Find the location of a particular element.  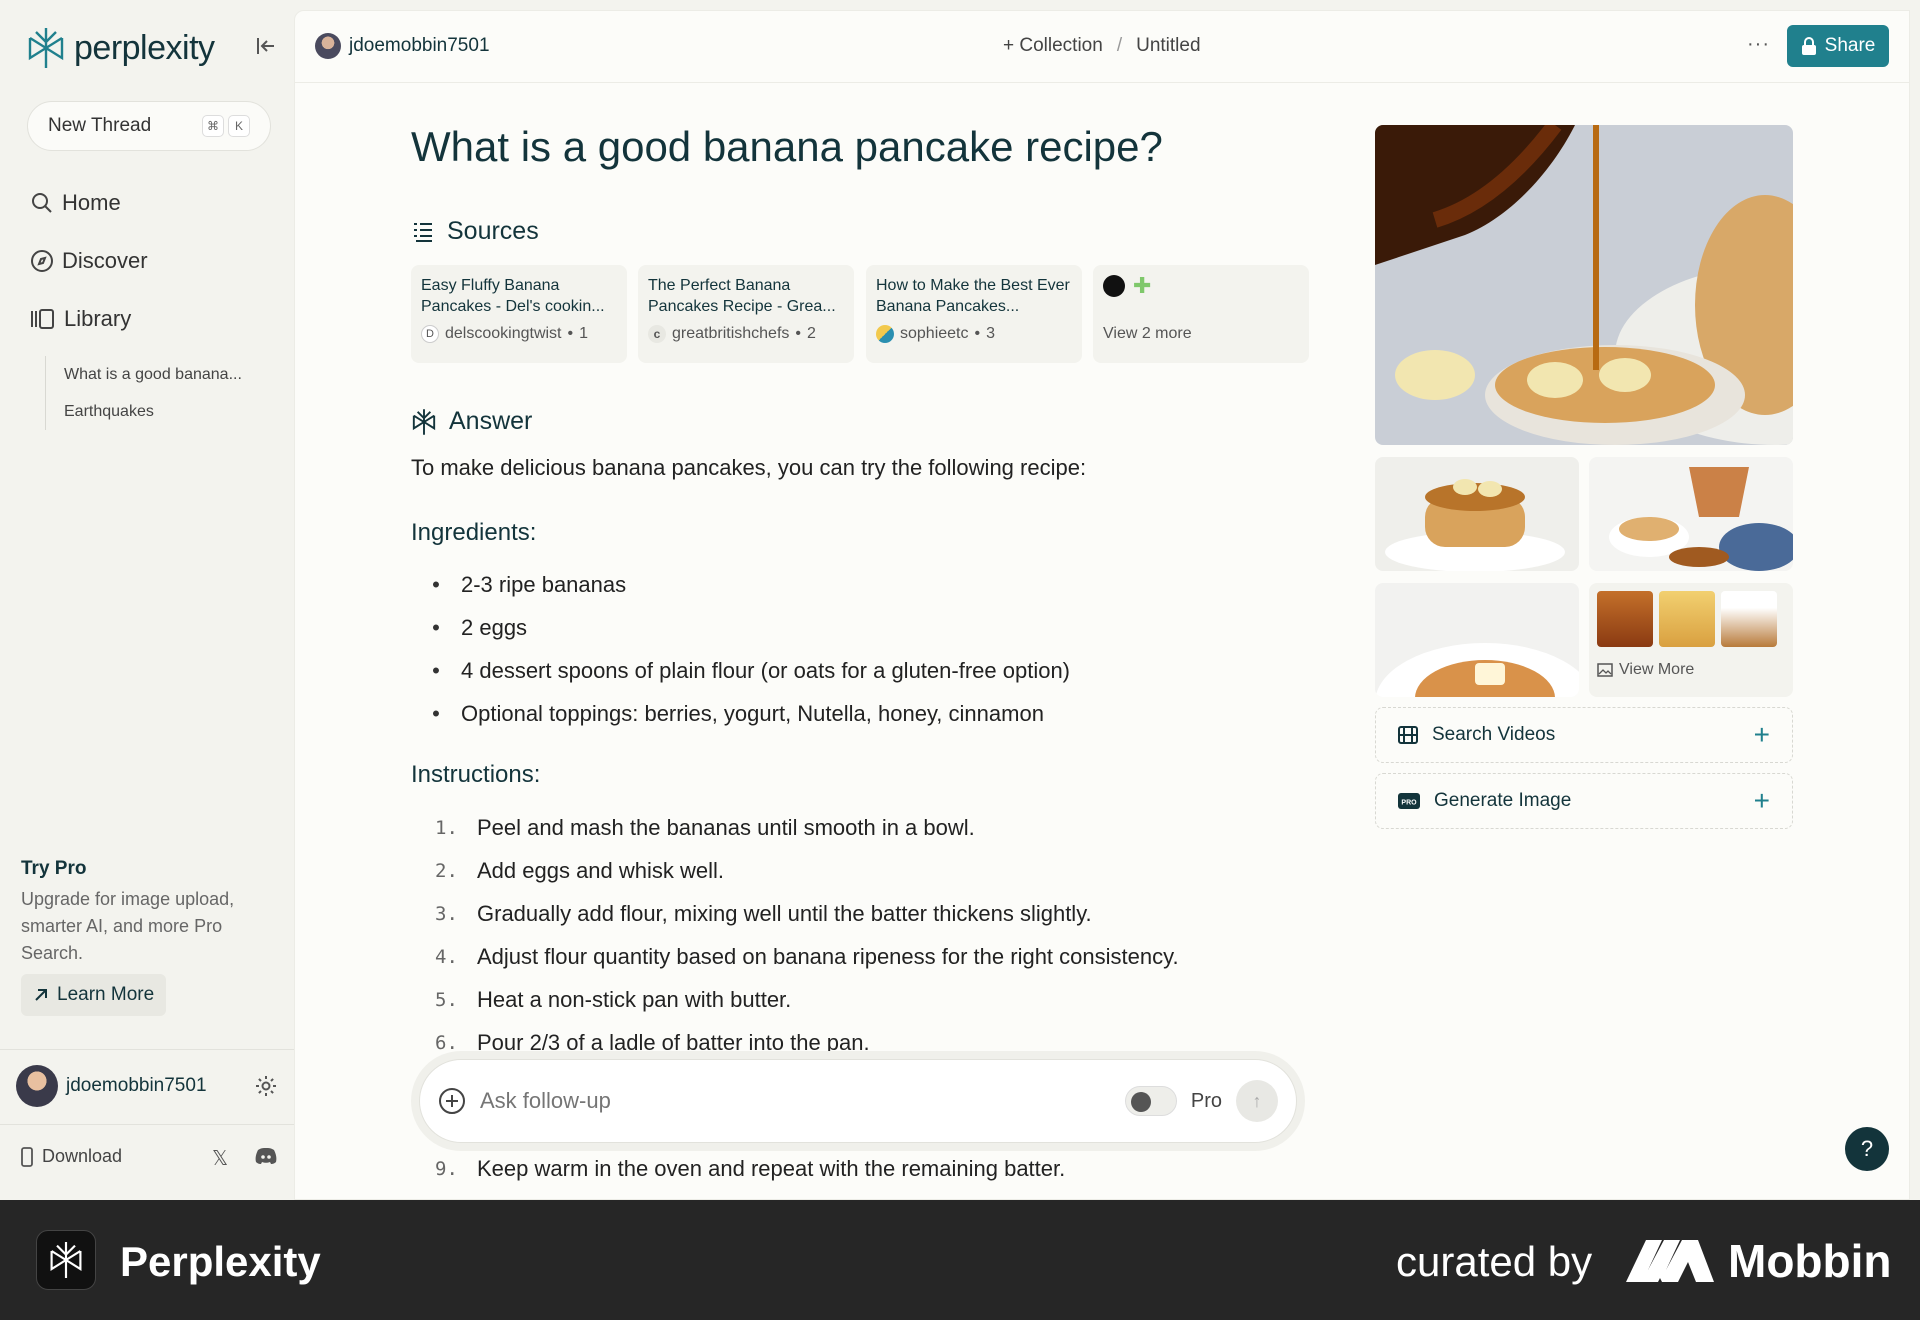

list-item: 5. Heat a non-stick pan with butter. is located at coordinates (795, 999).